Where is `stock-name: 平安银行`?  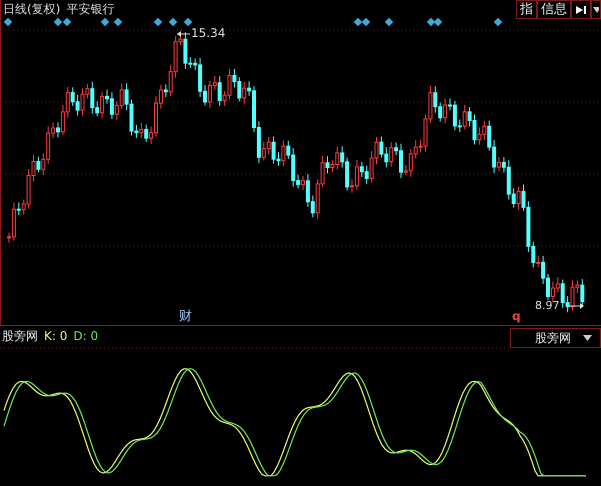 stock-name: 平安银行 is located at coordinates (90, 9).